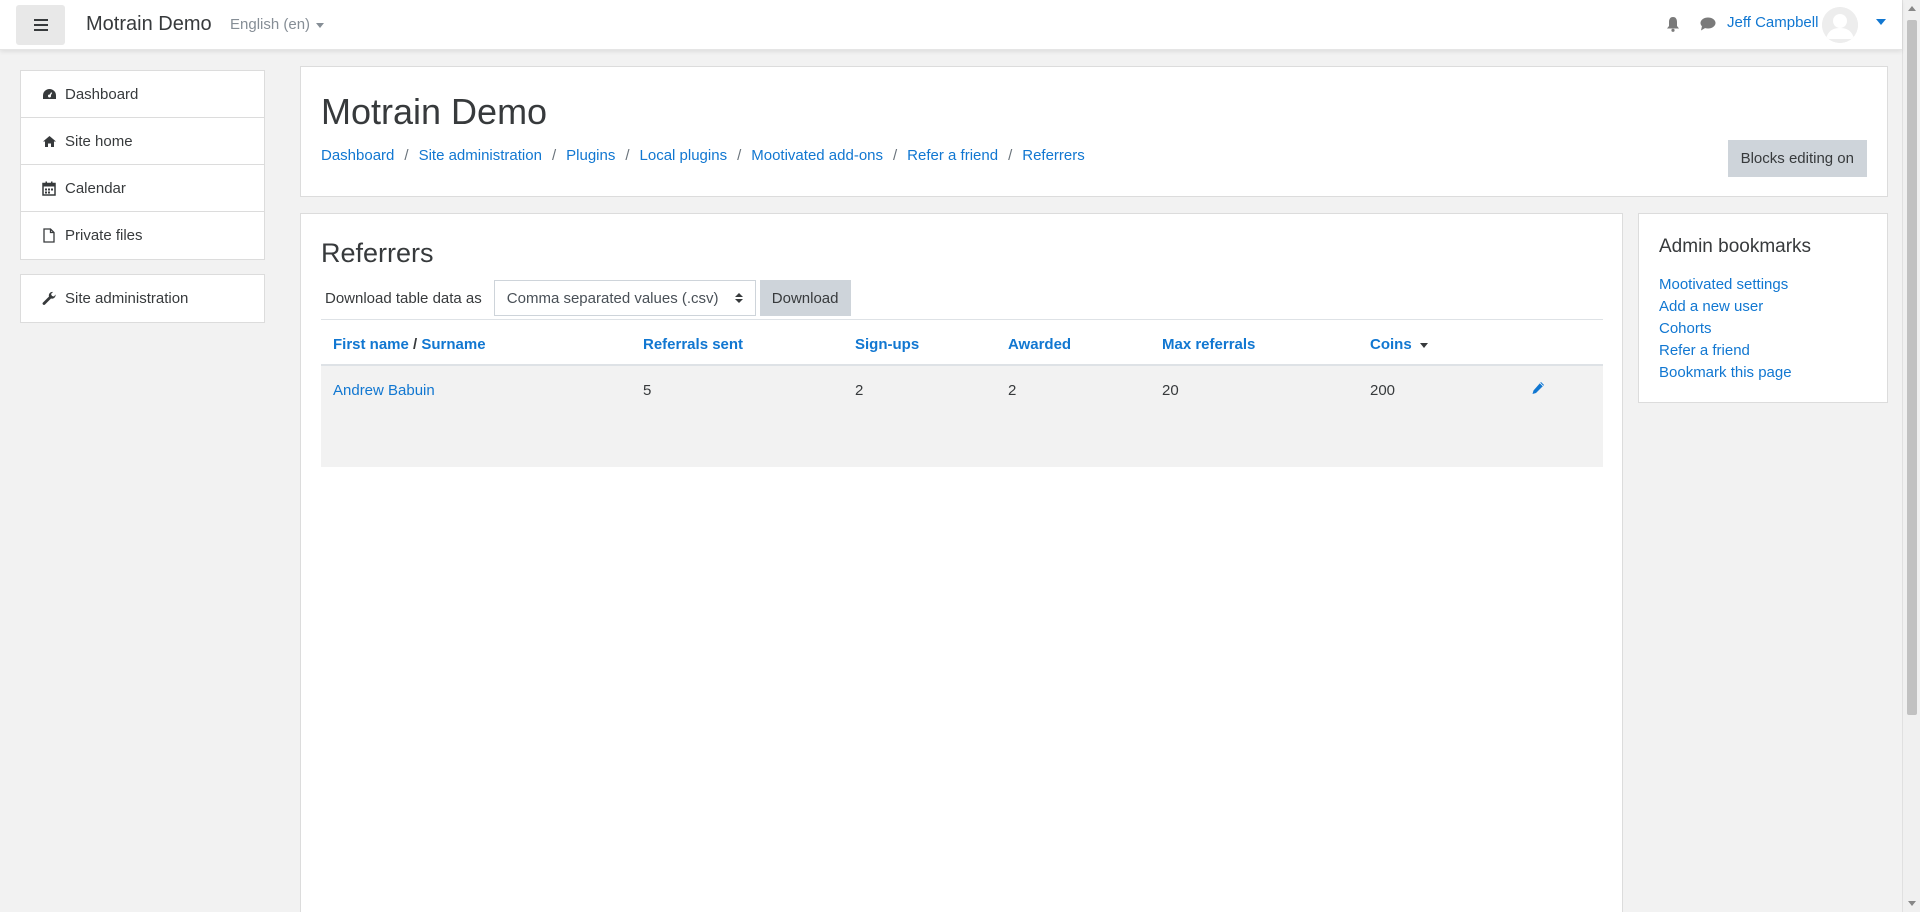  I want to click on drawer-item-label: Site administration, so click(127, 298).